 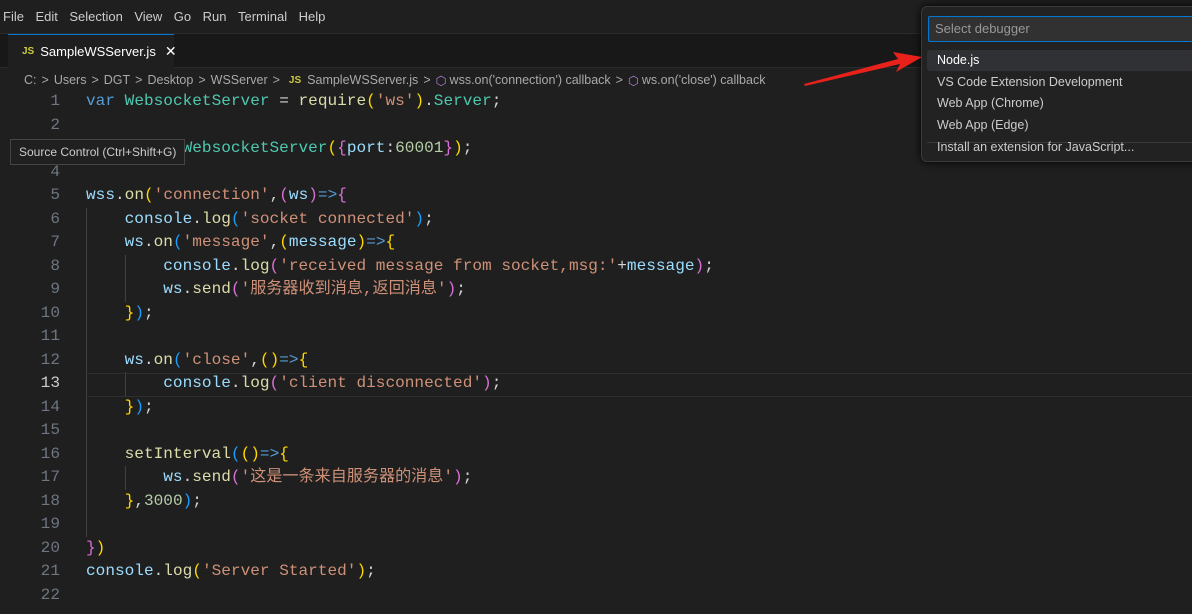 I want to click on breadcrumb-item: DGT, so click(x=117, y=80).